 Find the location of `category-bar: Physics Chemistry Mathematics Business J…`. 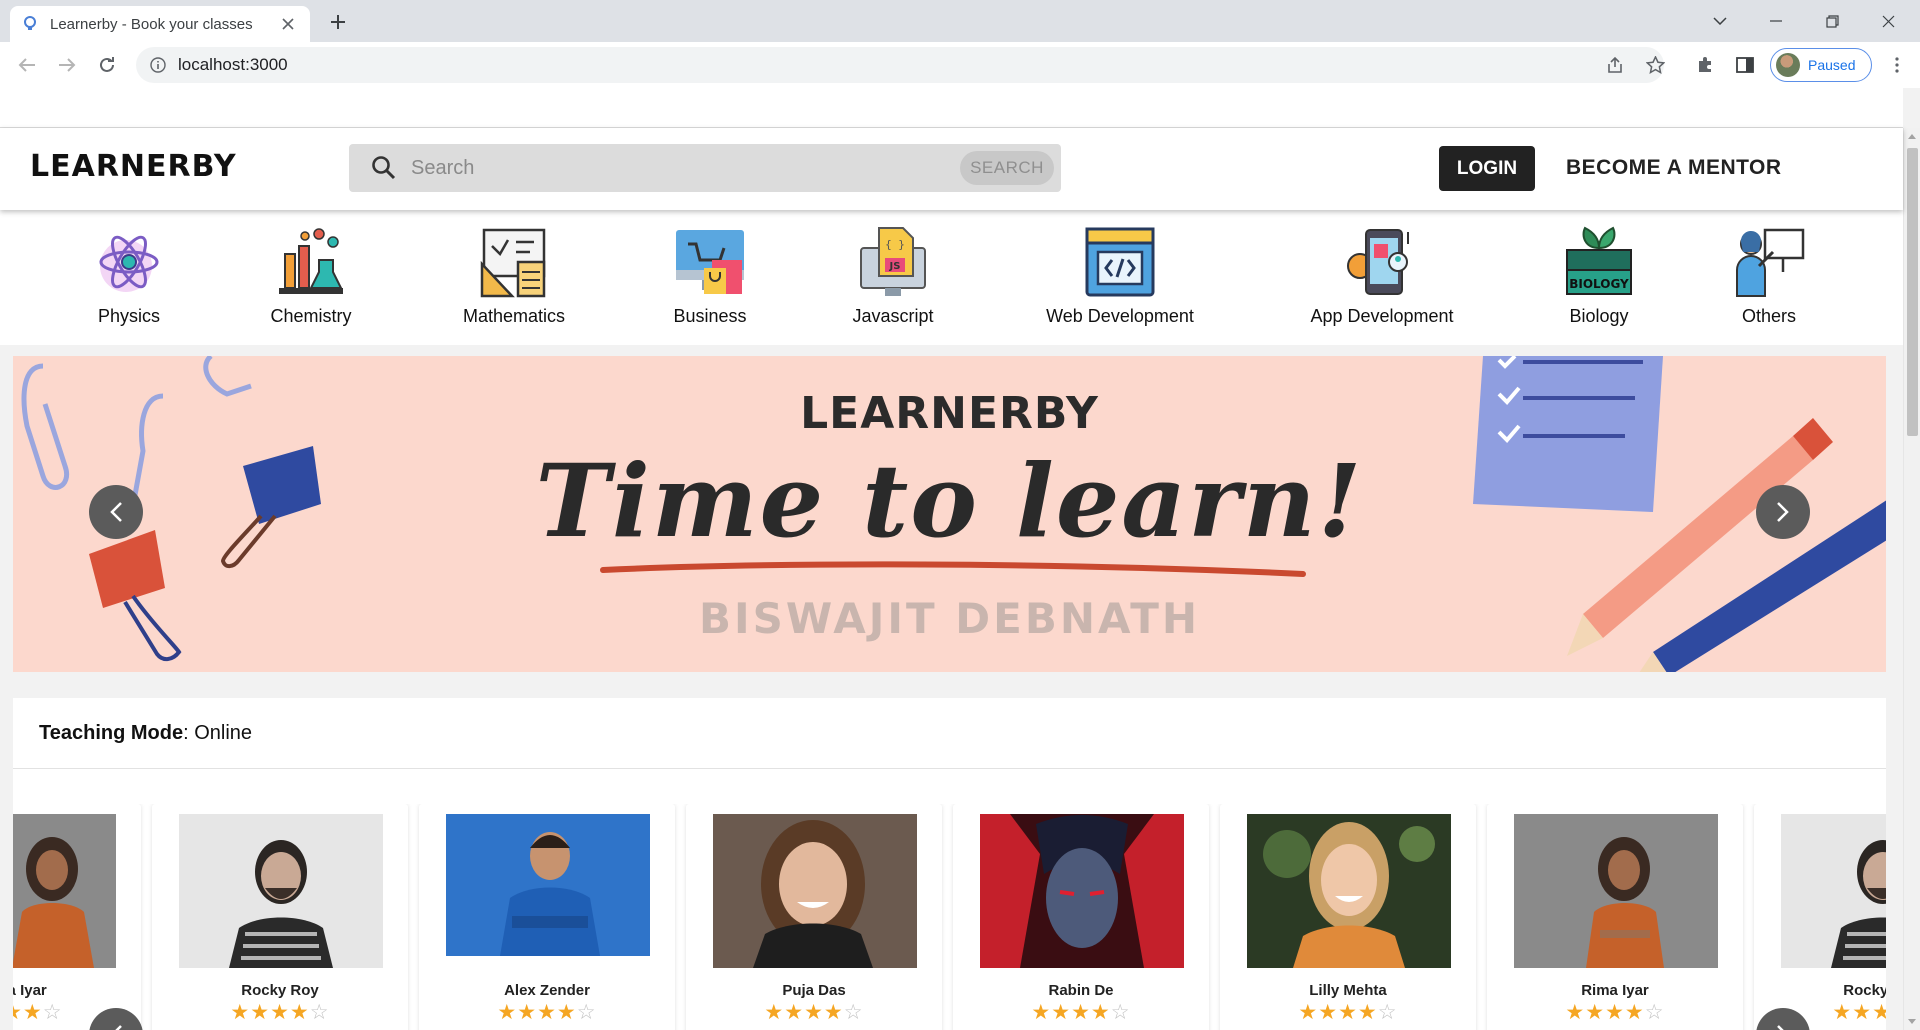

category-bar: Physics Chemistry Mathematics Business J… is located at coordinates (951, 277).